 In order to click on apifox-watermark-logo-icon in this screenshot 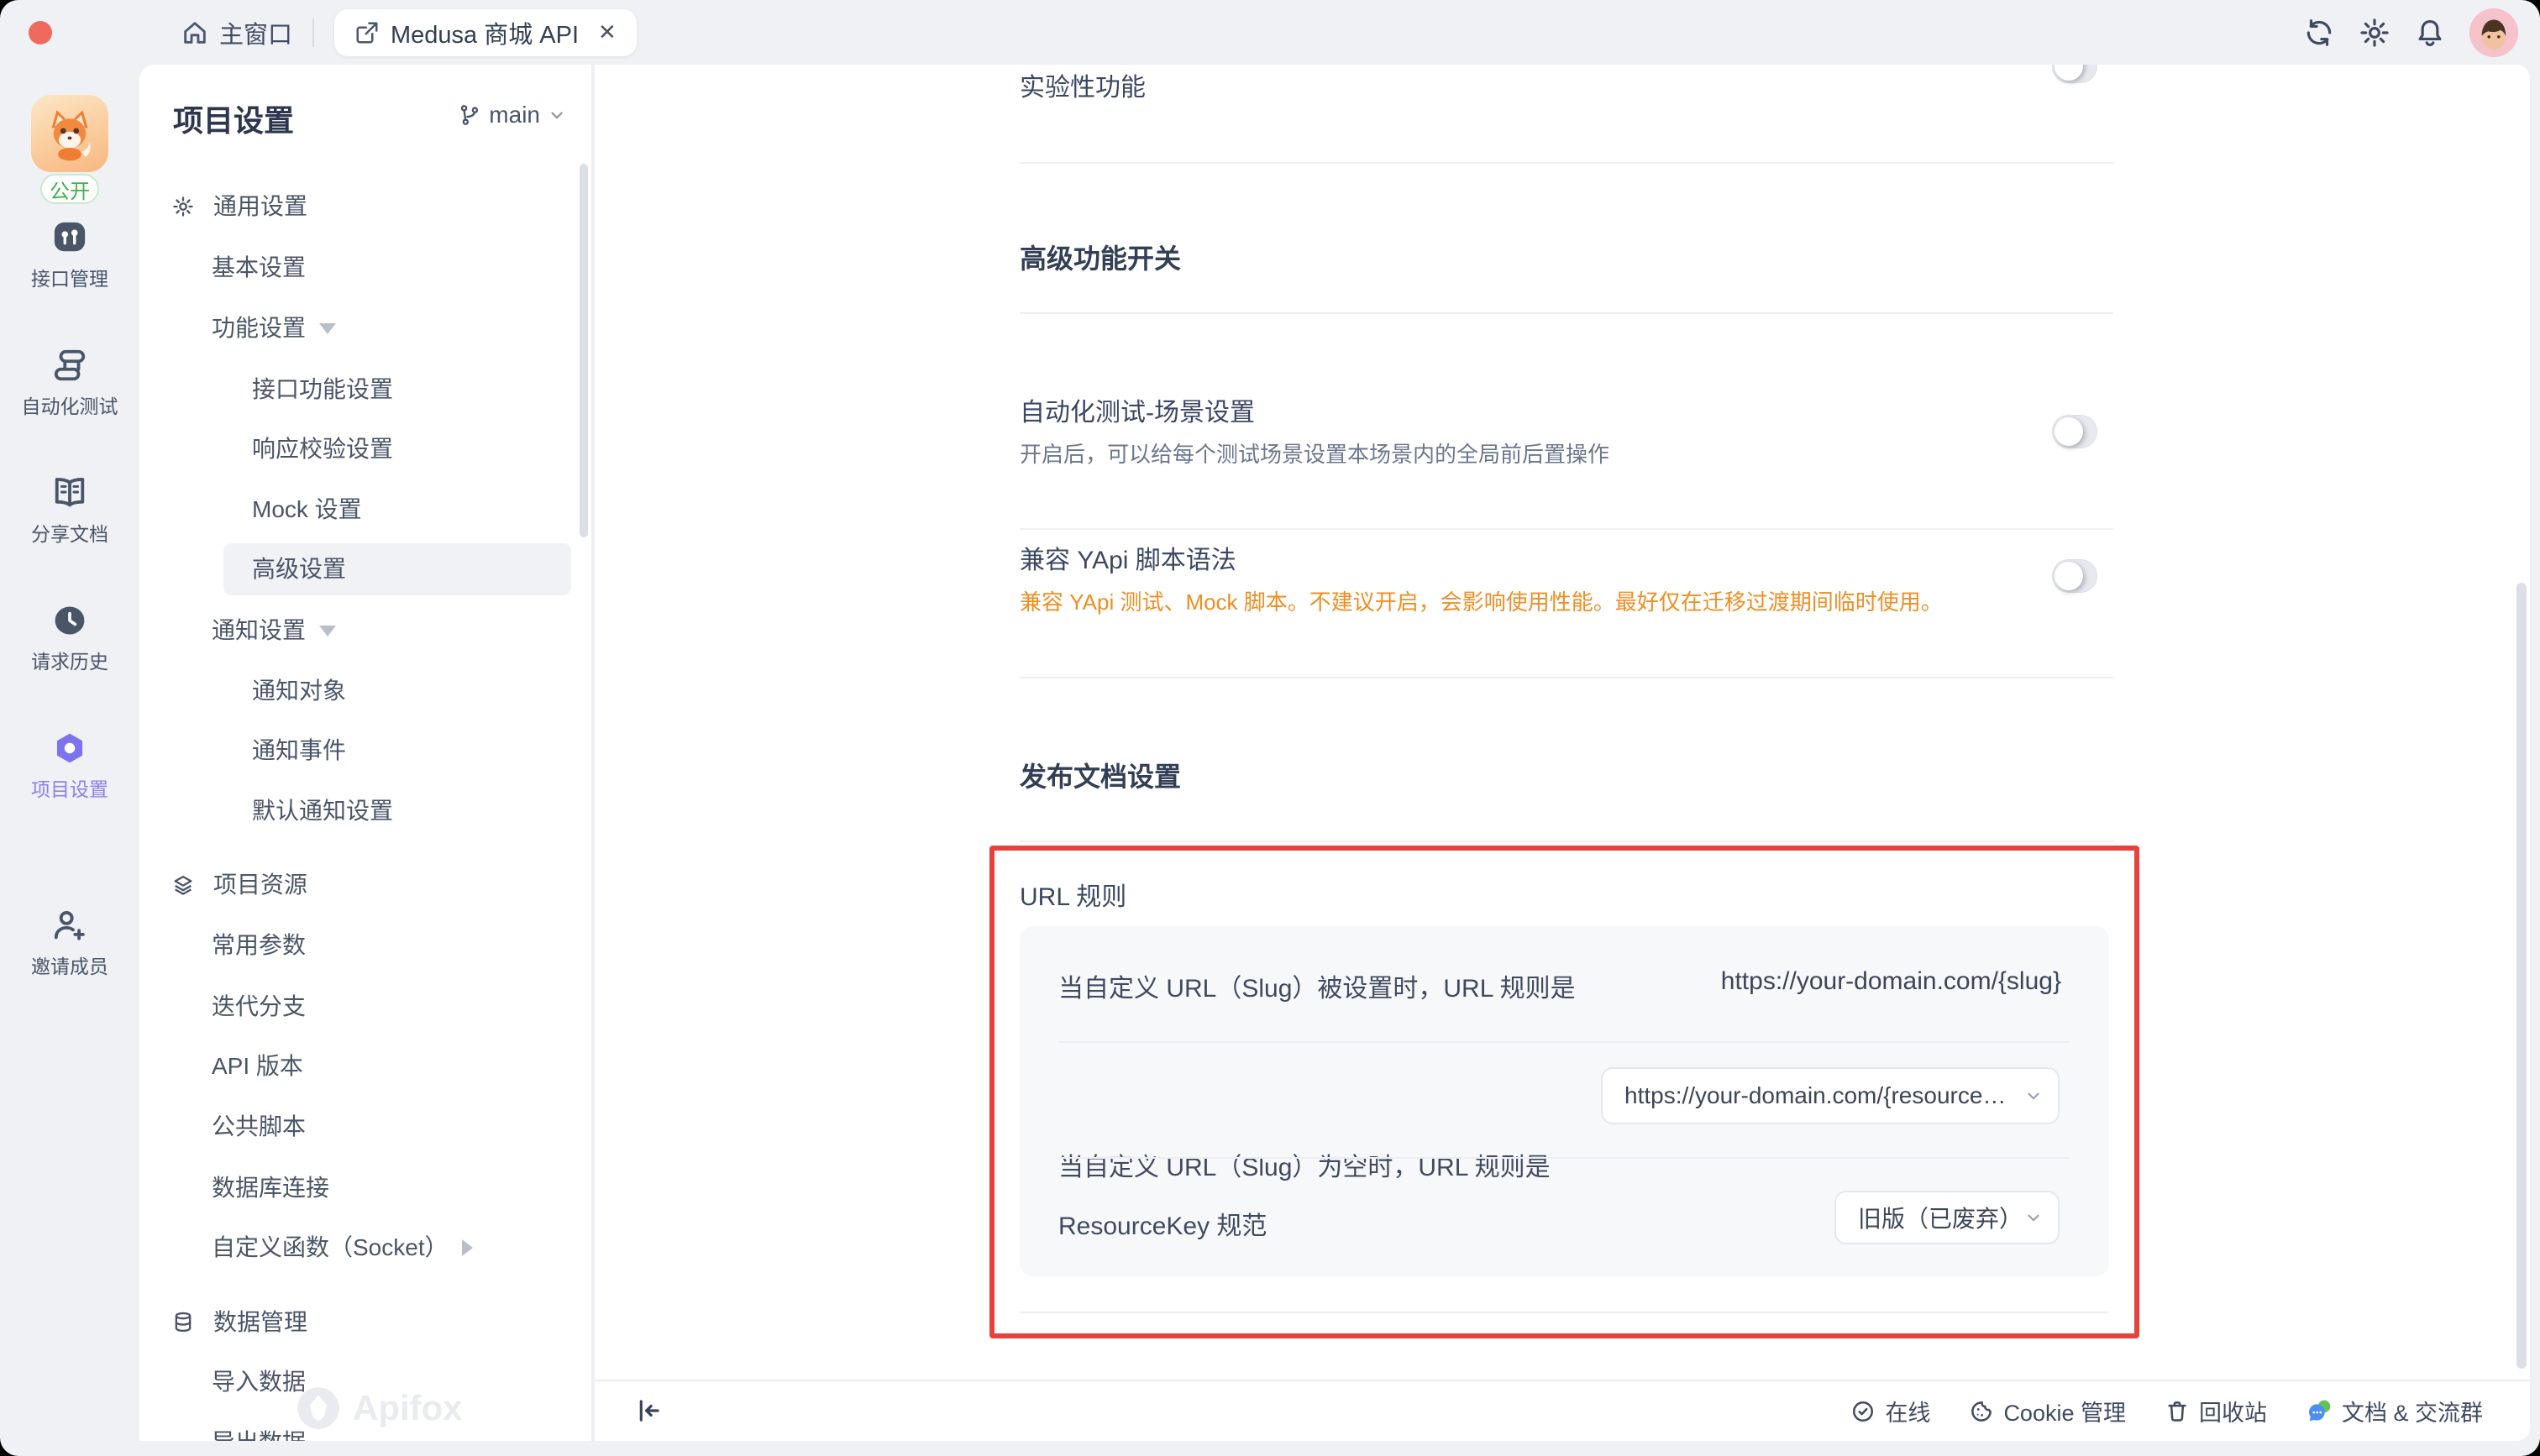, I will do `click(318, 1408)`.